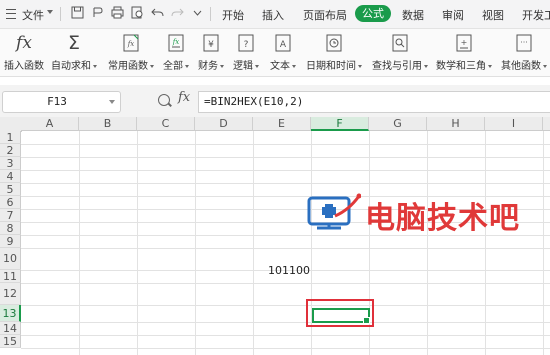 The image size is (550, 355). I want to click on column-header-e: E, so click(282, 124).